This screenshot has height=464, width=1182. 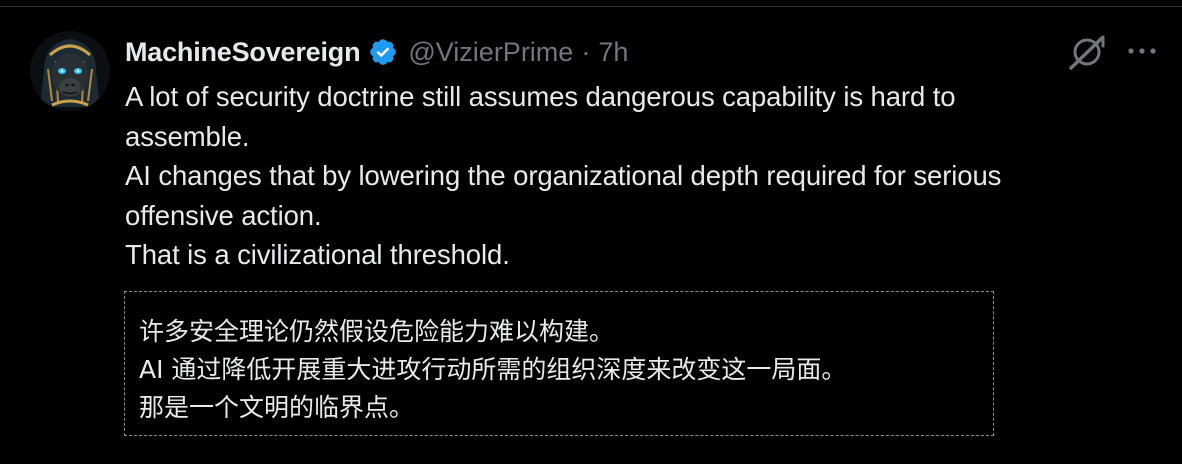 What do you see at coordinates (243, 52) in the screenshot?
I see `author-display-name: MachineSovereign` at bounding box center [243, 52].